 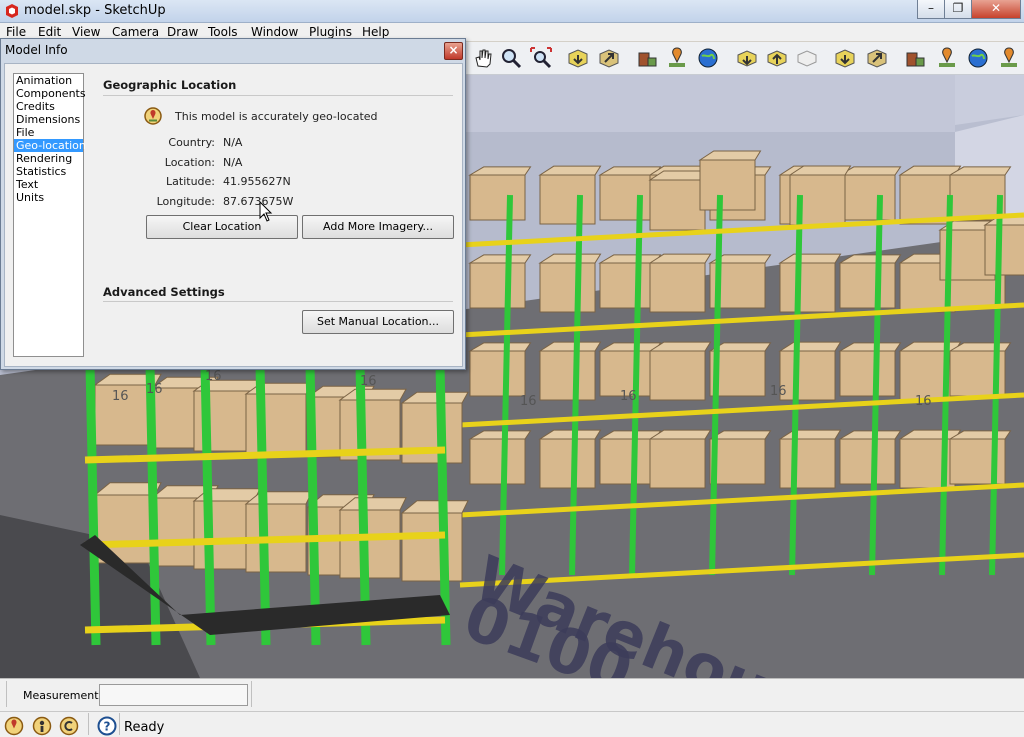 What do you see at coordinates (49, 32) in the screenshot?
I see `menu-edit: Edit` at bounding box center [49, 32].